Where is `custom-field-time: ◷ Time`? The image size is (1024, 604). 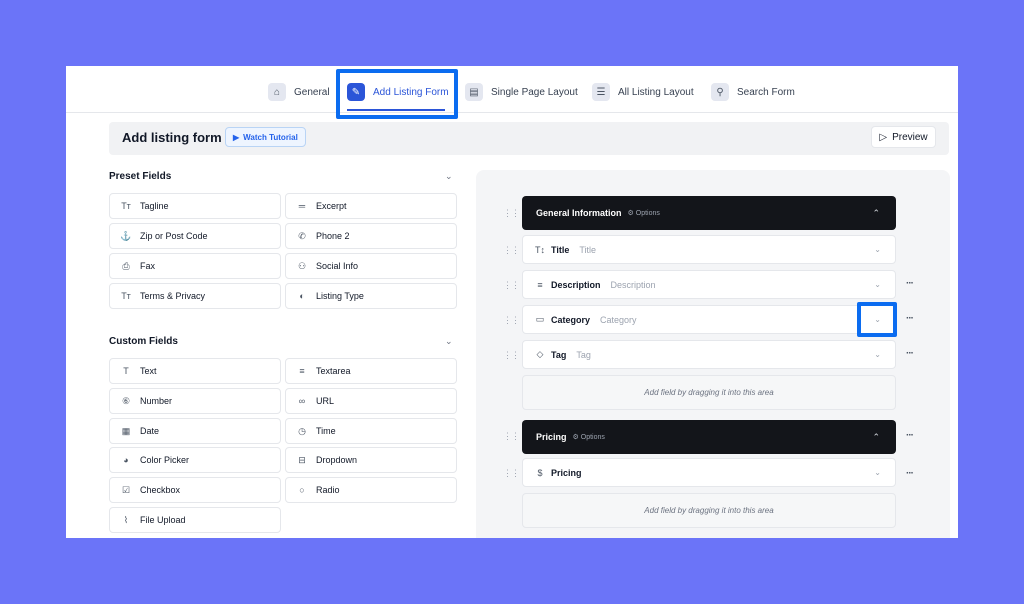 custom-field-time: ◷ Time is located at coordinates (371, 431).